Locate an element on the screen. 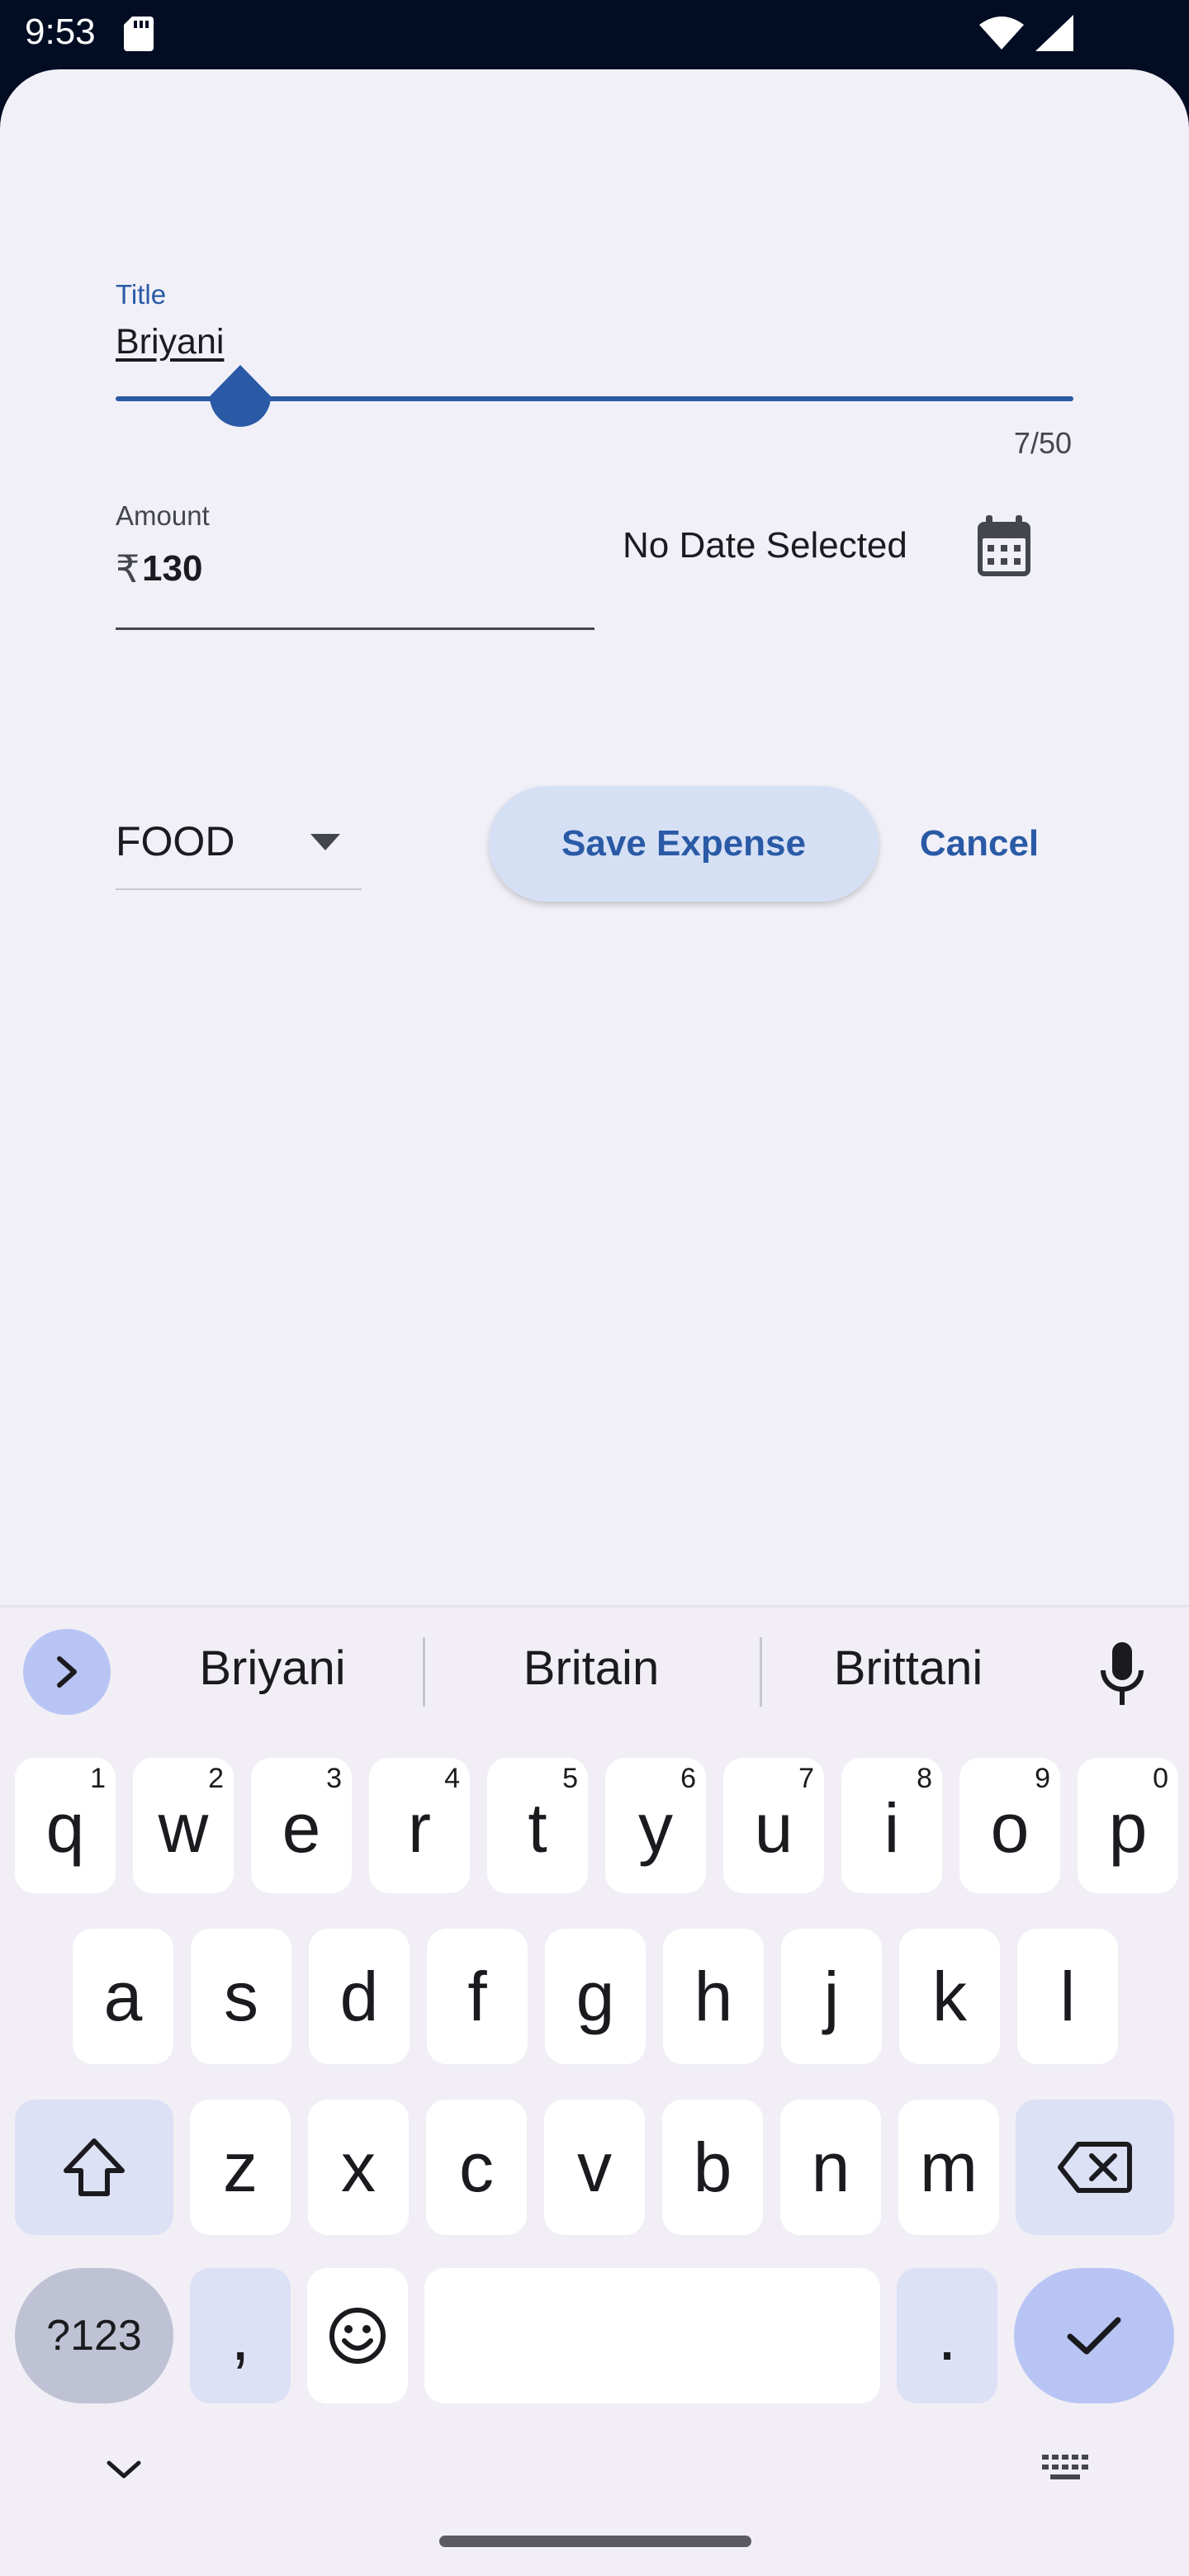 The image size is (1189, 2576). key-letter: t is located at coordinates (537, 1827).